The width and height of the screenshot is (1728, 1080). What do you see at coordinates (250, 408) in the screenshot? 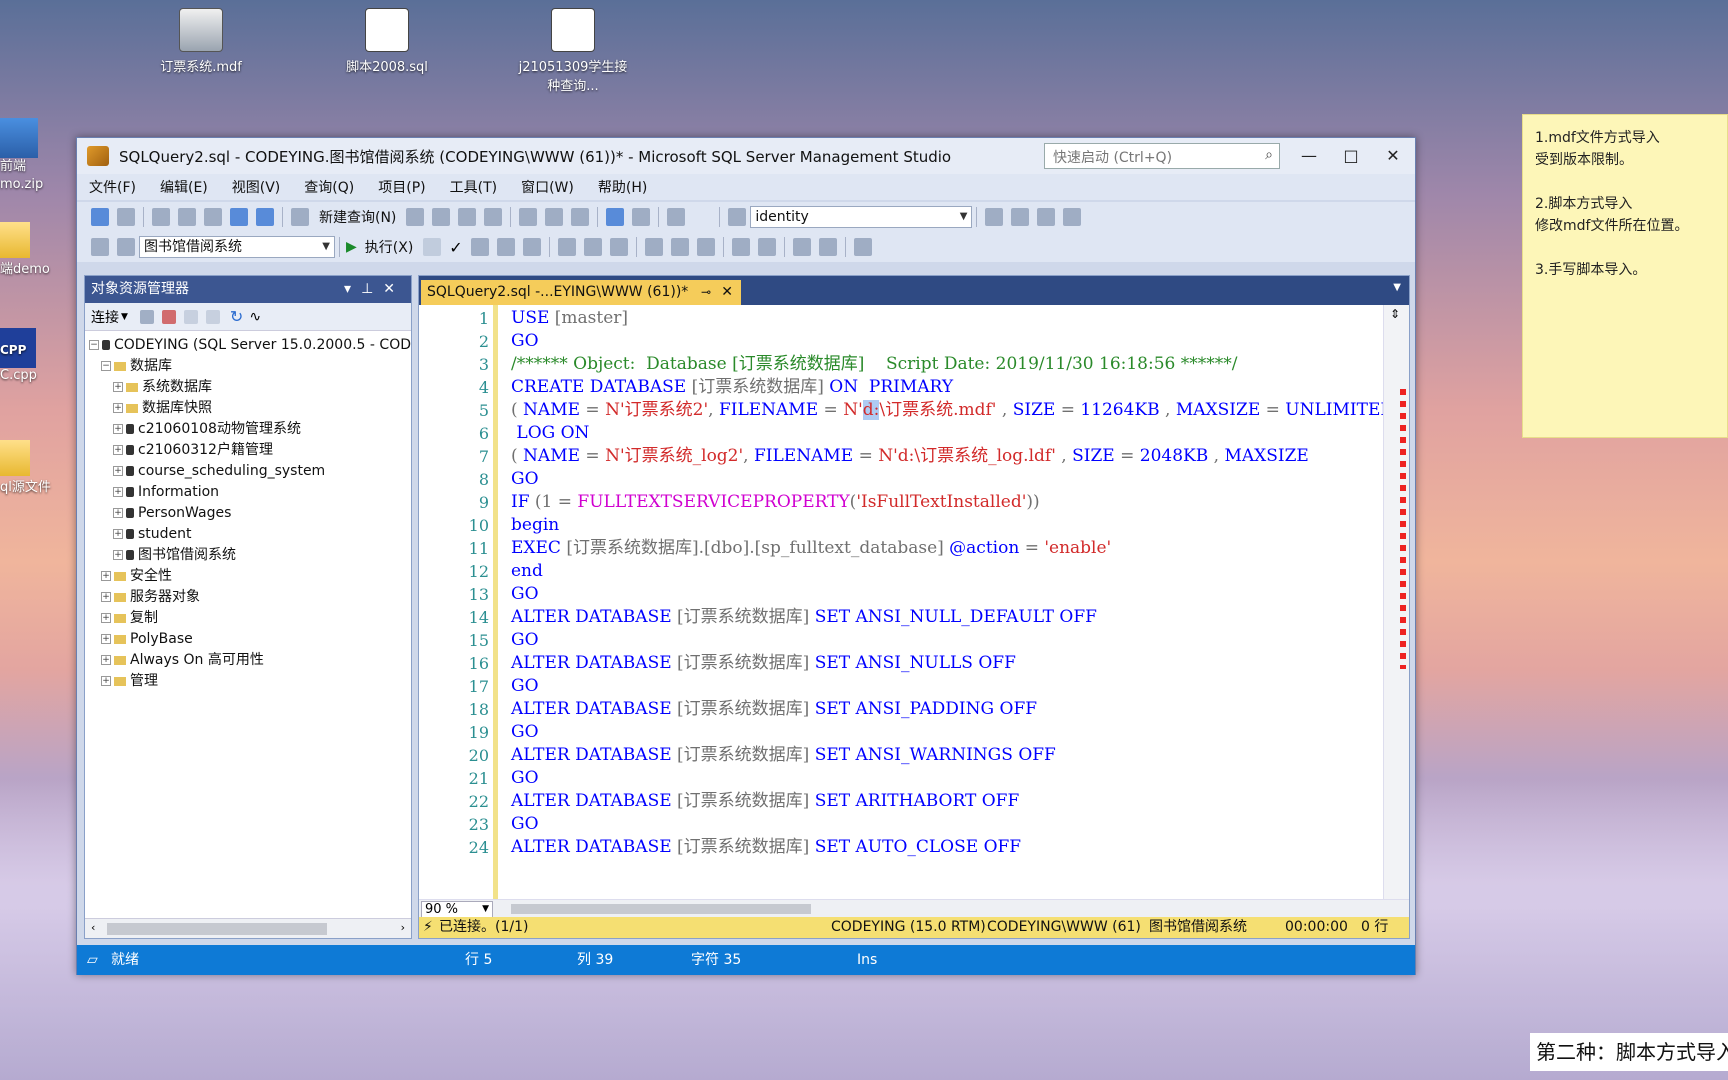
I see `tree-node: + 数据库快照` at bounding box center [250, 408].